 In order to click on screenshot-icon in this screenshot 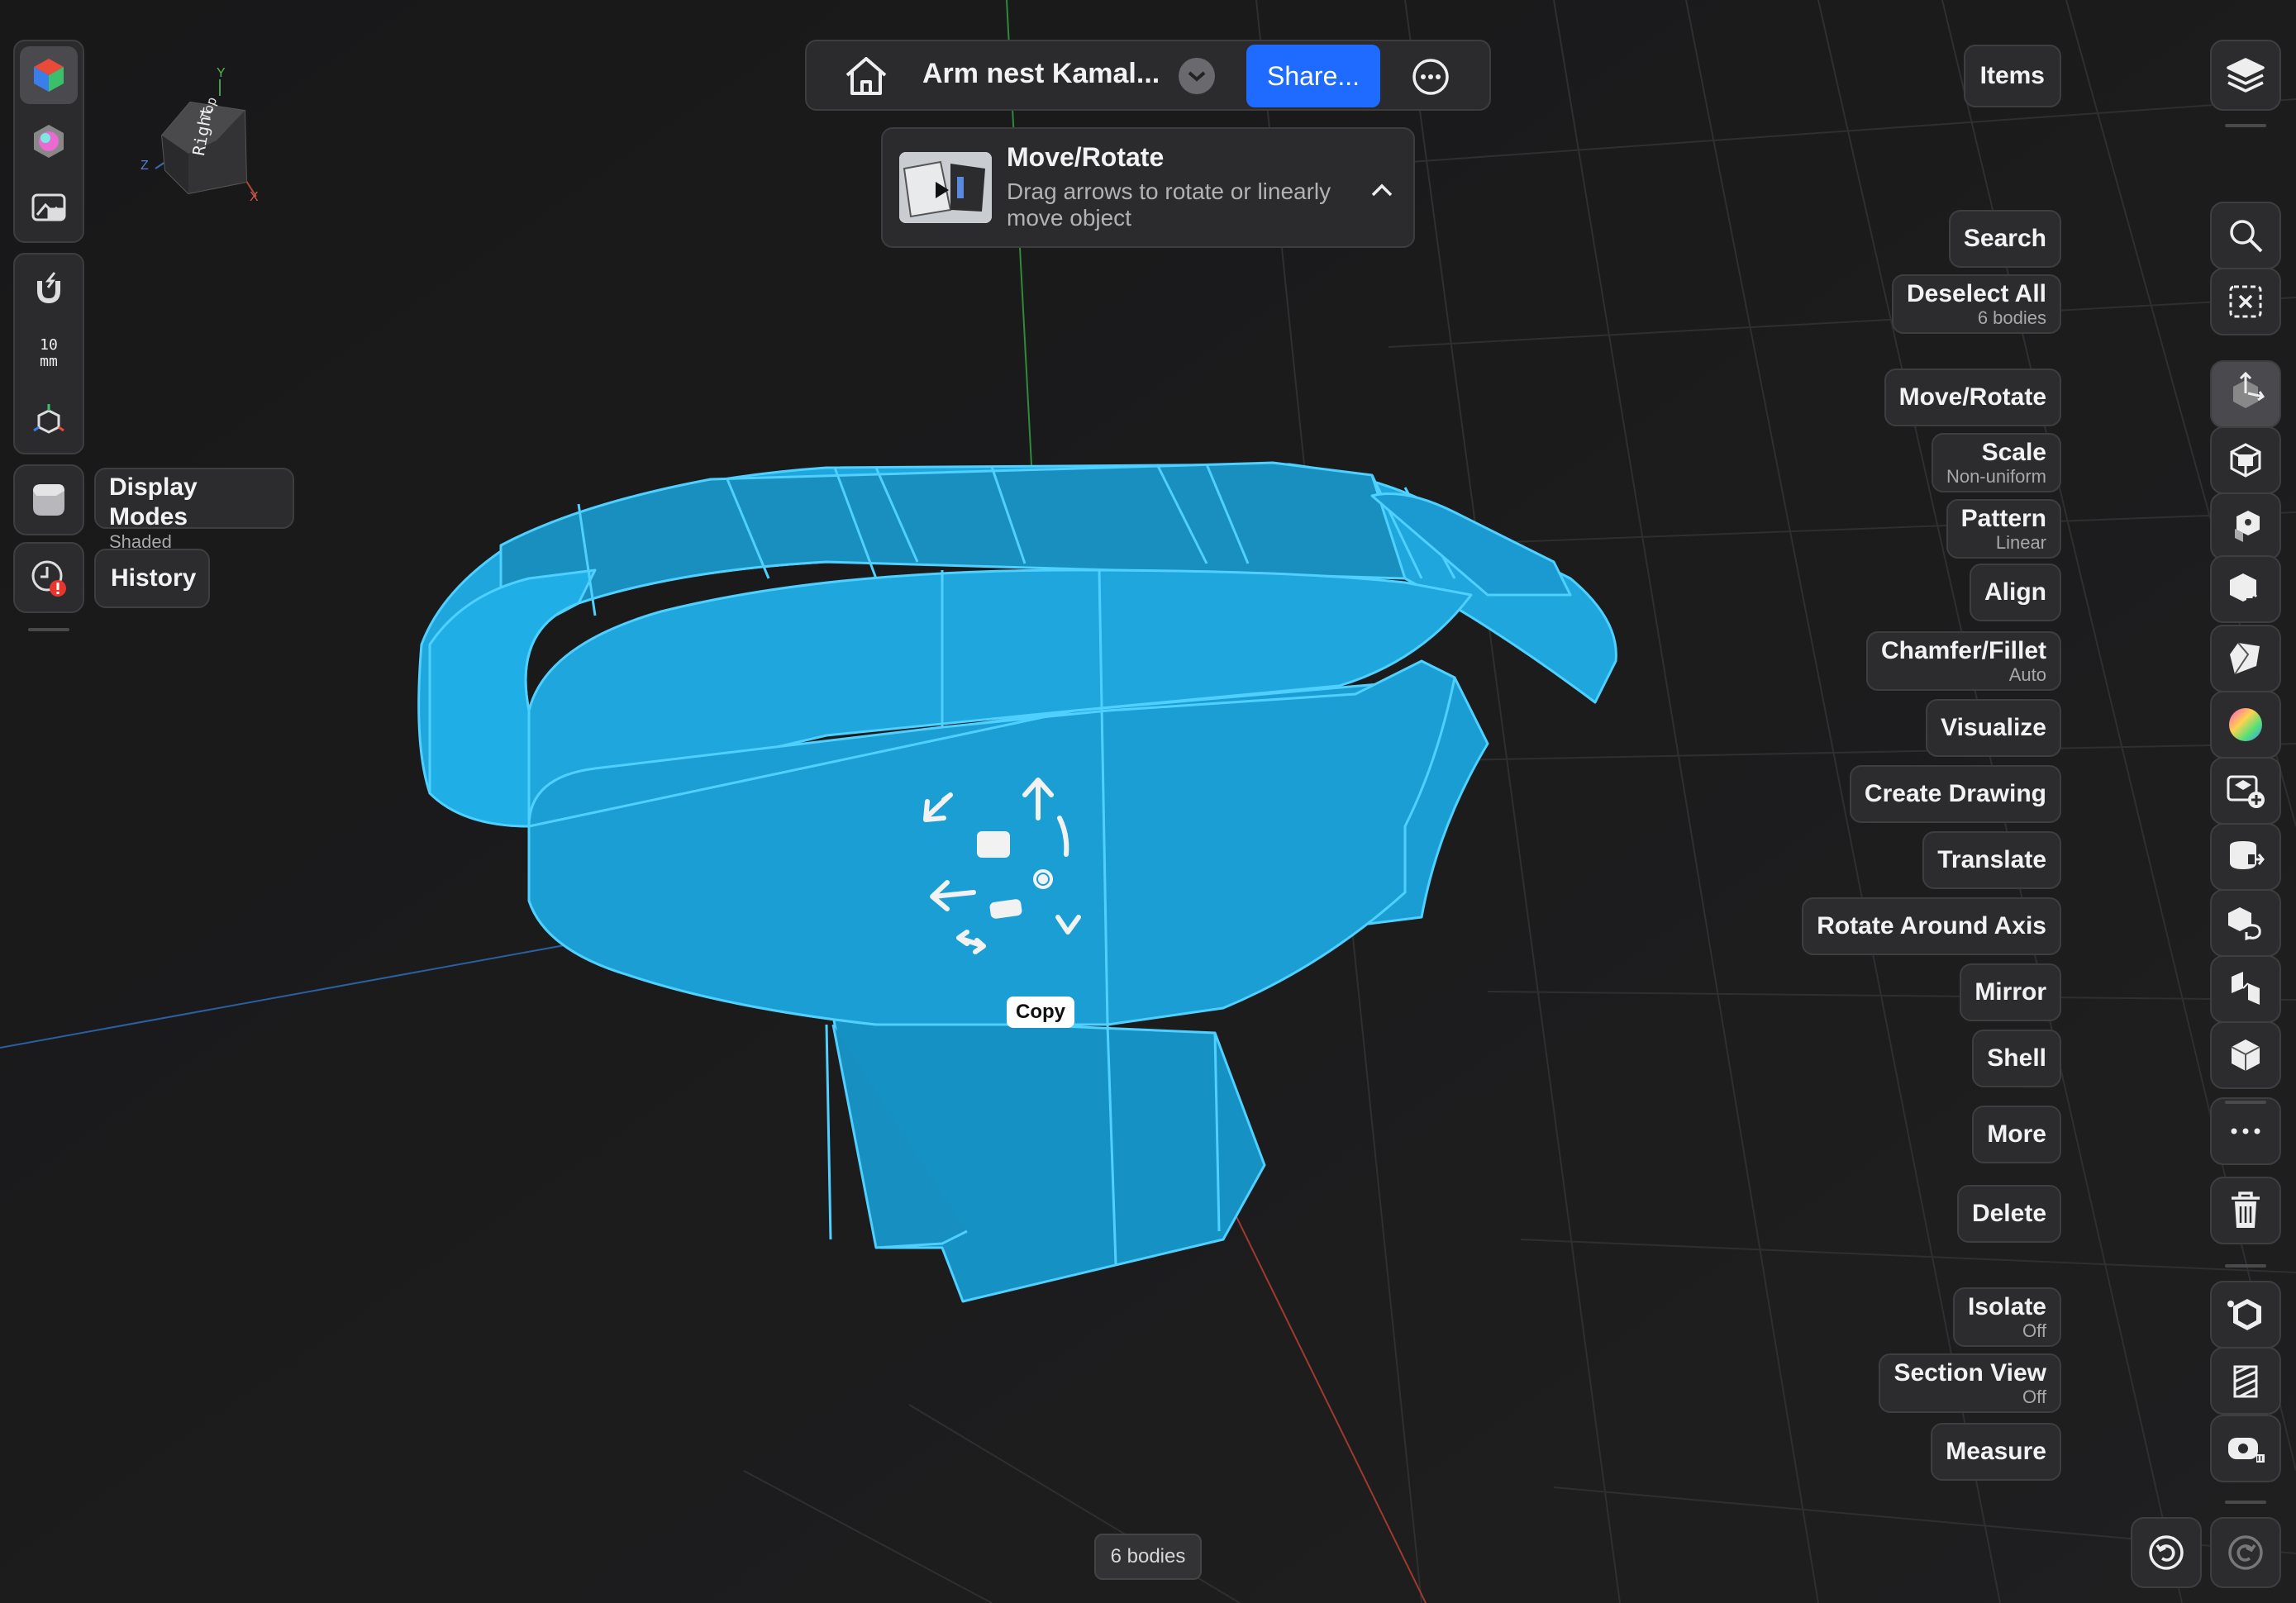, I will do `click(48, 207)`.